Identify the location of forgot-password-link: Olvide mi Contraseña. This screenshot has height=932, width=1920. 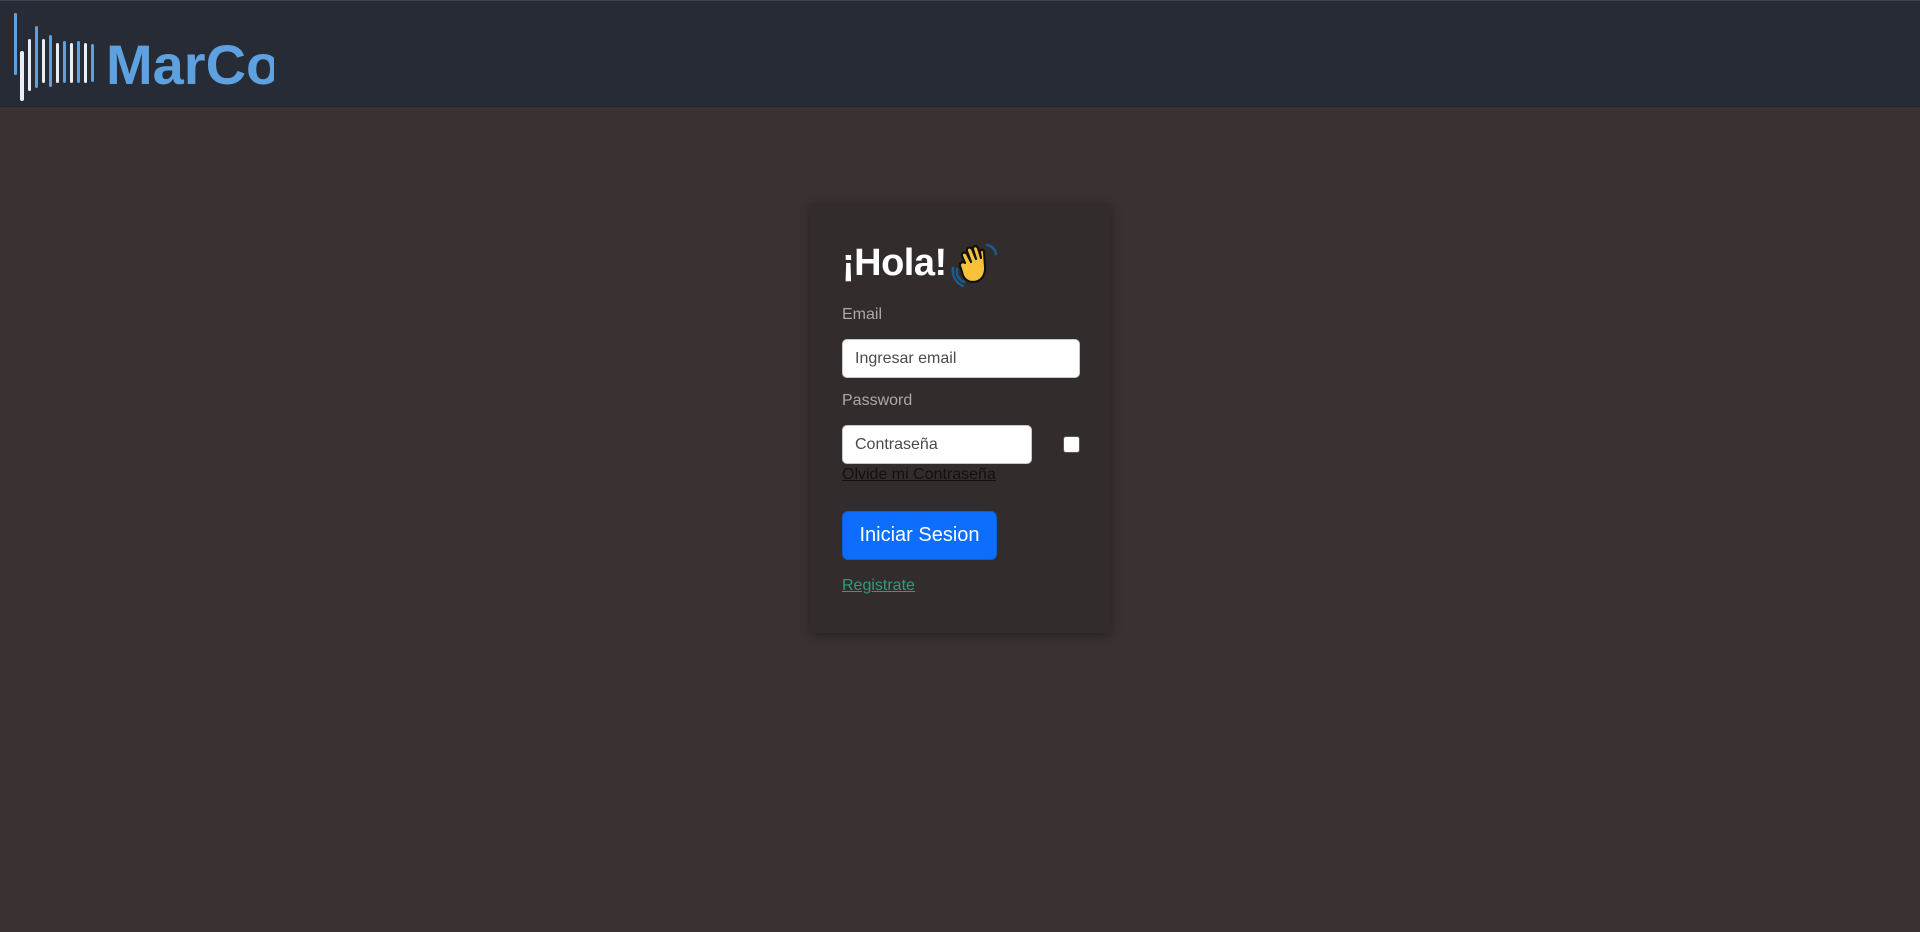
(919, 475).